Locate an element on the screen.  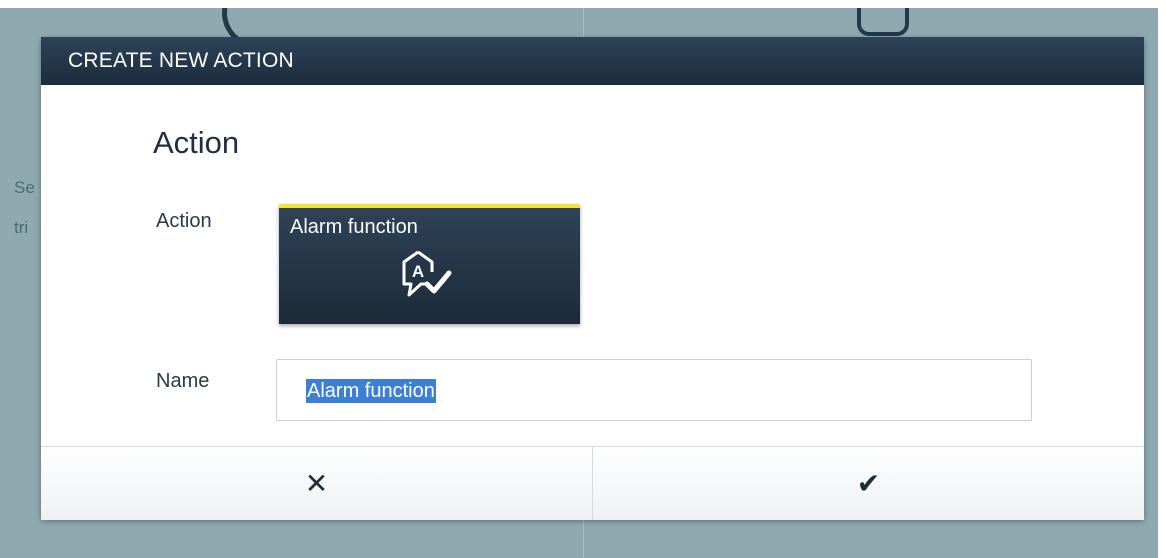
alarm-function-tile: Alarm function A is located at coordinates (429, 264).